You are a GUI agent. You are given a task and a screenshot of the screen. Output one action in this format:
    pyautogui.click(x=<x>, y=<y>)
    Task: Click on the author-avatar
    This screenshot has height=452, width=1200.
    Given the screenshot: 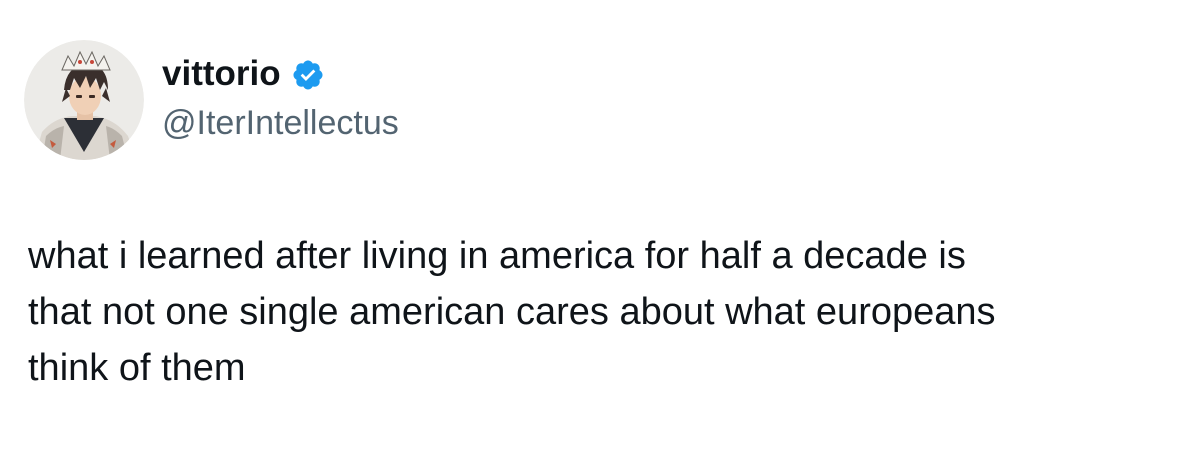 What is the action you would take?
    pyautogui.click(x=84, y=100)
    